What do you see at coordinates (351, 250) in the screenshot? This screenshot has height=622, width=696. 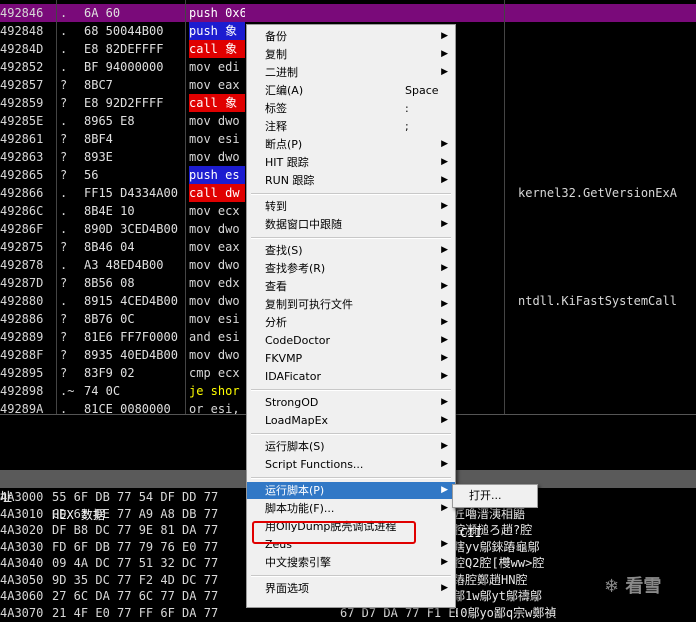 I see `menu-item: 查找(S) ▶` at bounding box center [351, 250].